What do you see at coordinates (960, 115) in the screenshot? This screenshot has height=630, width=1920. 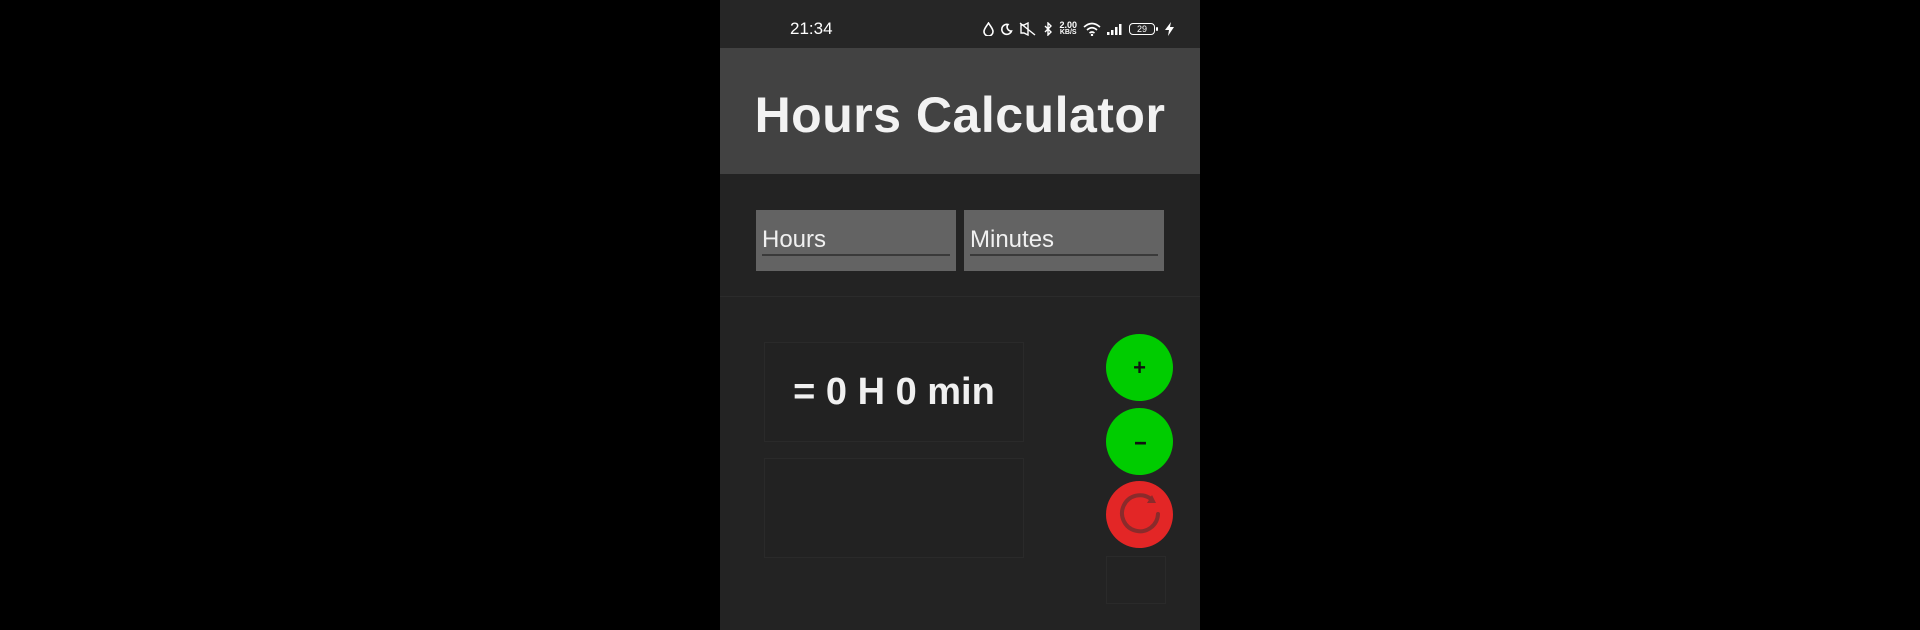 I see `page-title: Hours Calculator` at bounding box center [960, 115].